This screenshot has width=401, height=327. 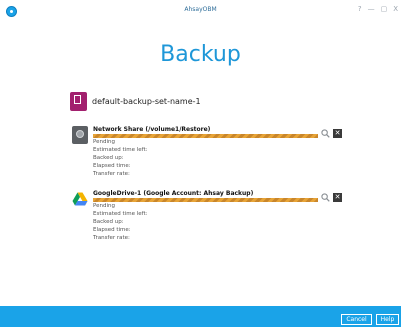 What do you see at coordinates (387, 319) in the screenshot?
I see `help-button: Help` at bounding box center [387, 319].